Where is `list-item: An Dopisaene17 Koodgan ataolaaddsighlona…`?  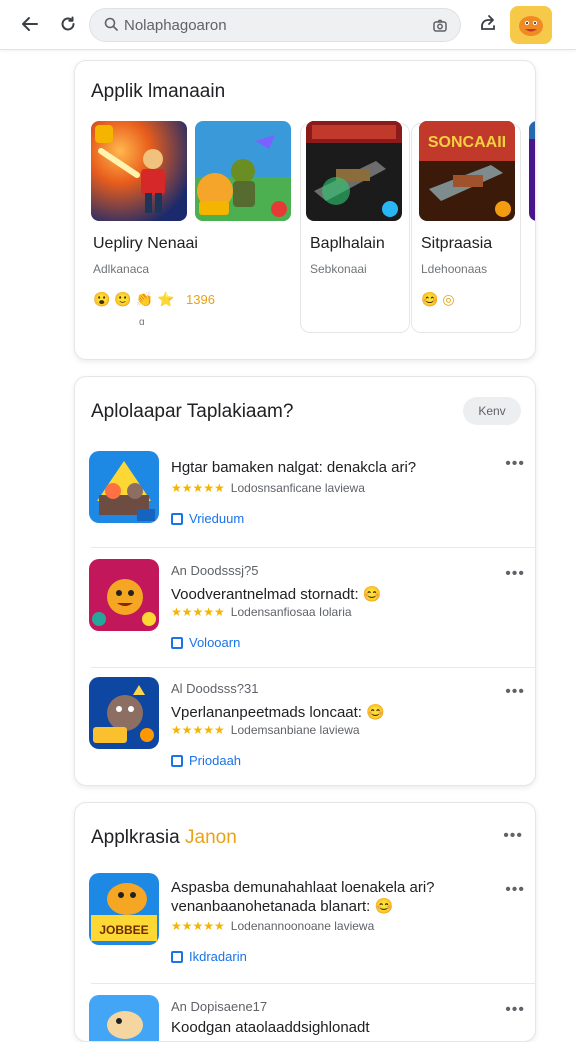
list-item: An Dopisaene17 Koodgan ataolaaddsighlona… is located at coordinates (305, 1013).